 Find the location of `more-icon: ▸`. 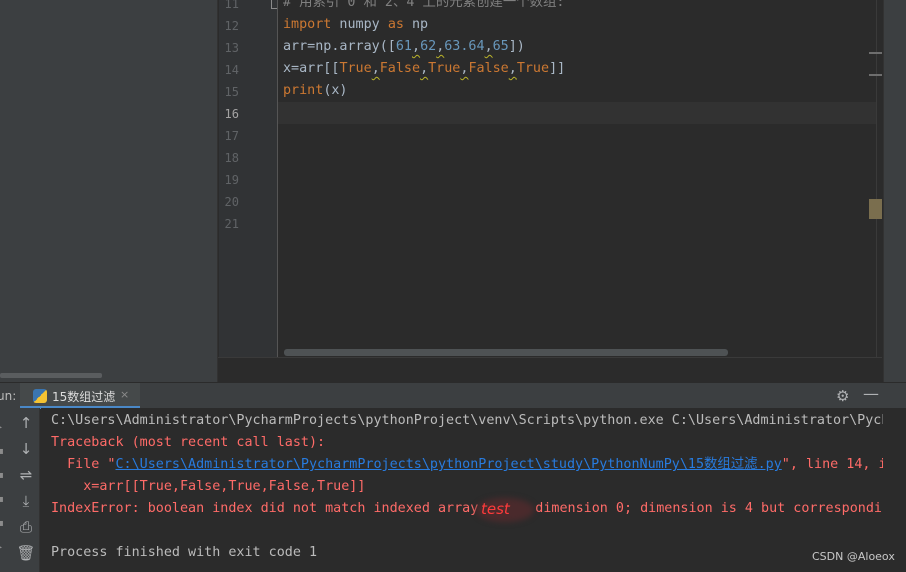

more-icon: ▸ is located at coordinates (2, 547).